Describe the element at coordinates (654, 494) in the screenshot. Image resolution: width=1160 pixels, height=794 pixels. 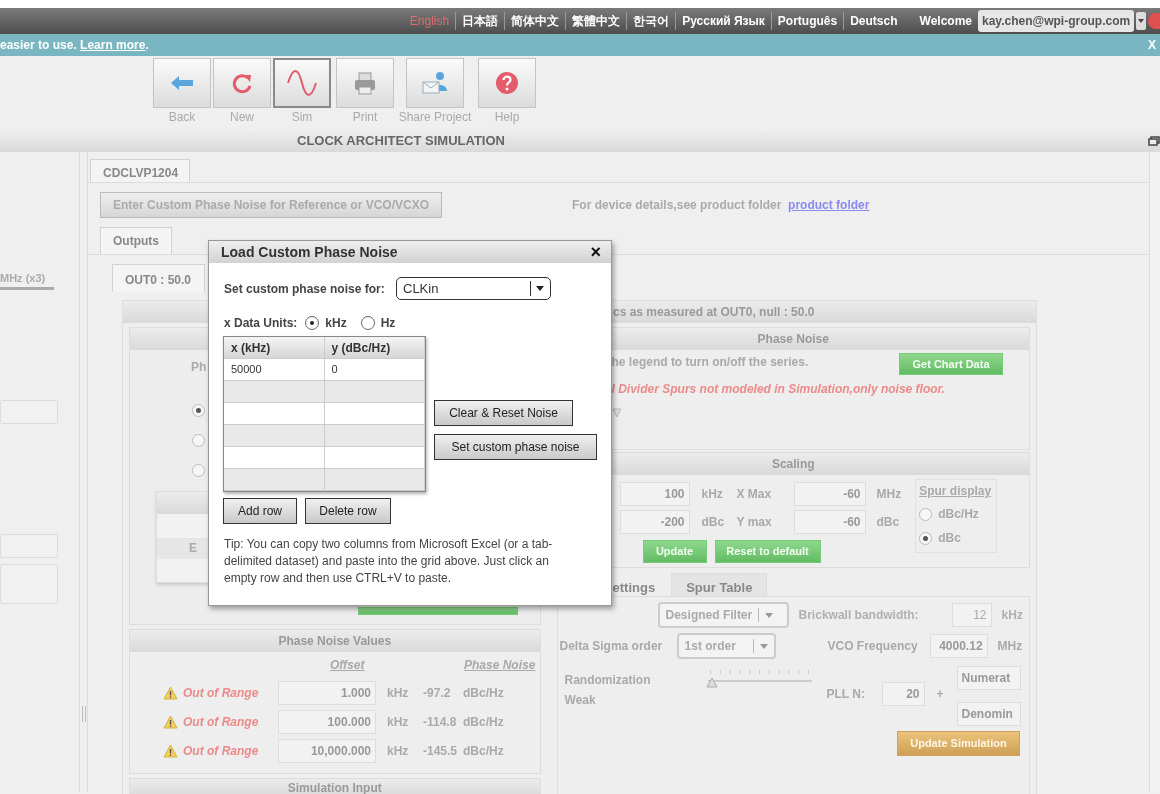
I see `input-field: 100` at that location.